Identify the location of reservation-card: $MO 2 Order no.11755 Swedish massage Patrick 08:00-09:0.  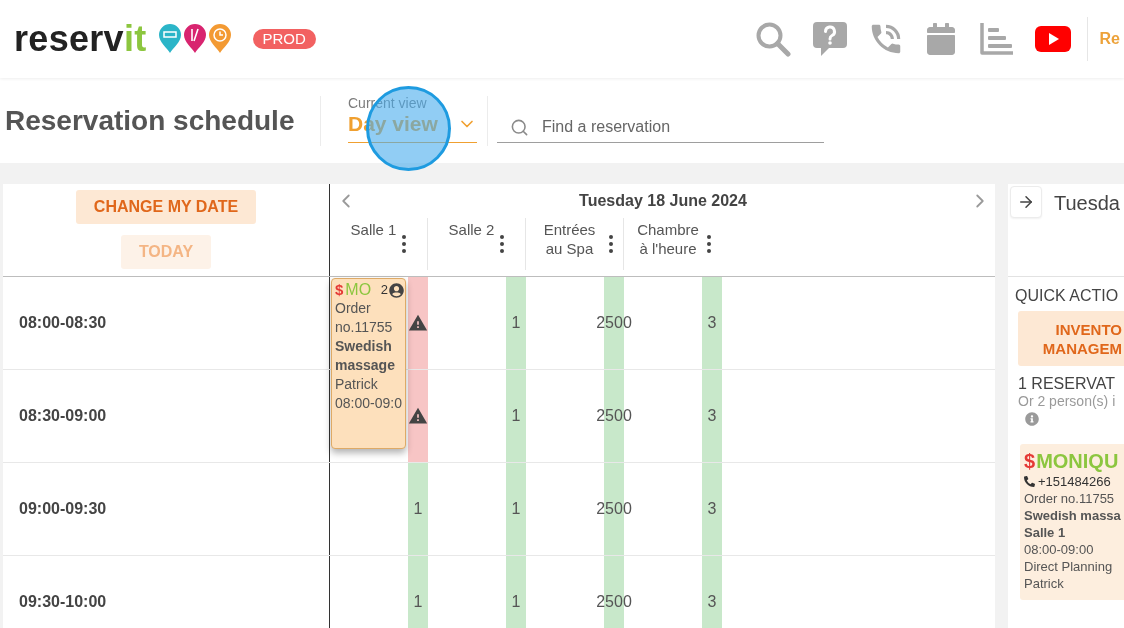
(368, 363).